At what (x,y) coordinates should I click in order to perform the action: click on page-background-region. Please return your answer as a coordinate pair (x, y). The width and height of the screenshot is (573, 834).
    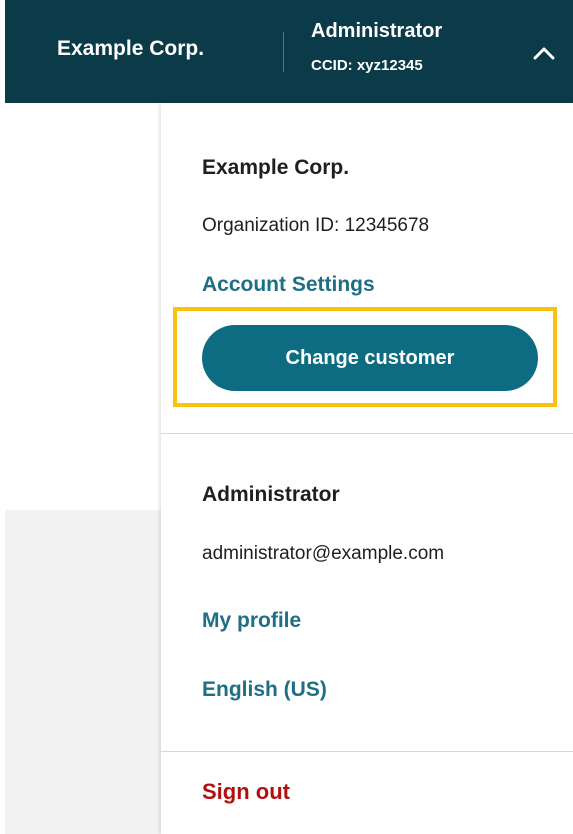
    Looking at the image, I should click on (85, 672).